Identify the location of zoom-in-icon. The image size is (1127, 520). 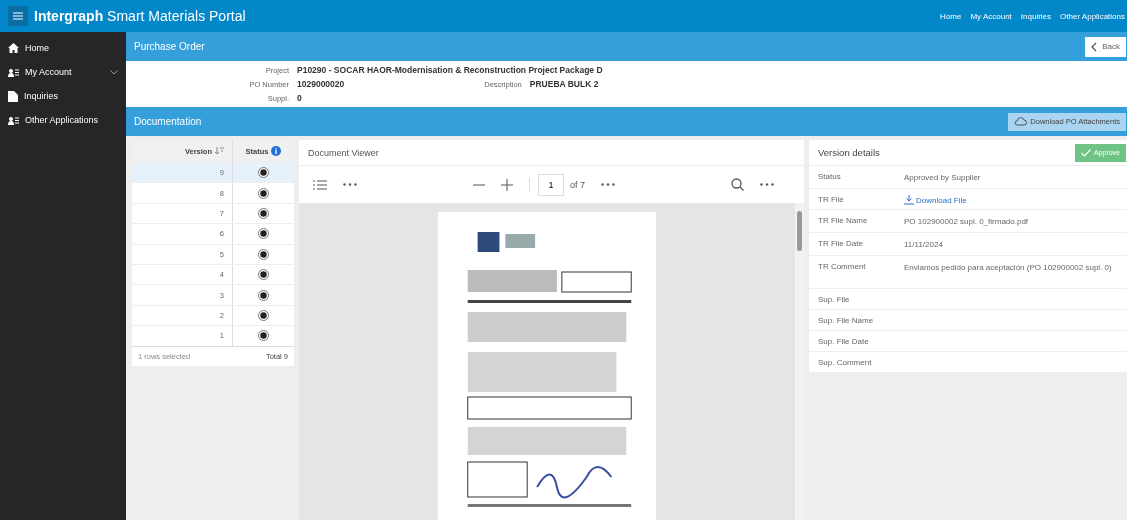
(507, 184).